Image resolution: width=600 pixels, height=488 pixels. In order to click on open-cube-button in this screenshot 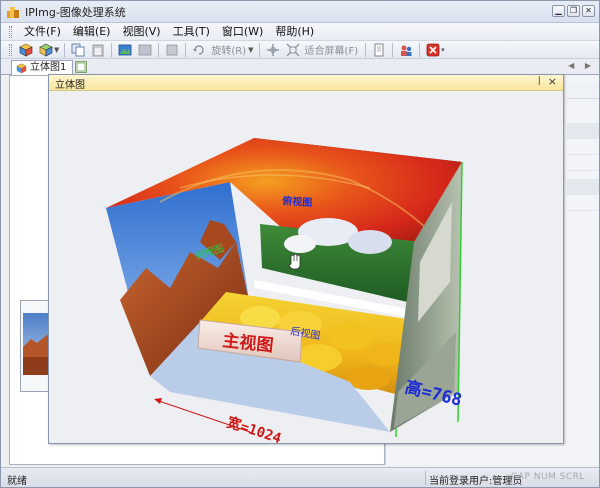, I will do `click(26, 50)`.